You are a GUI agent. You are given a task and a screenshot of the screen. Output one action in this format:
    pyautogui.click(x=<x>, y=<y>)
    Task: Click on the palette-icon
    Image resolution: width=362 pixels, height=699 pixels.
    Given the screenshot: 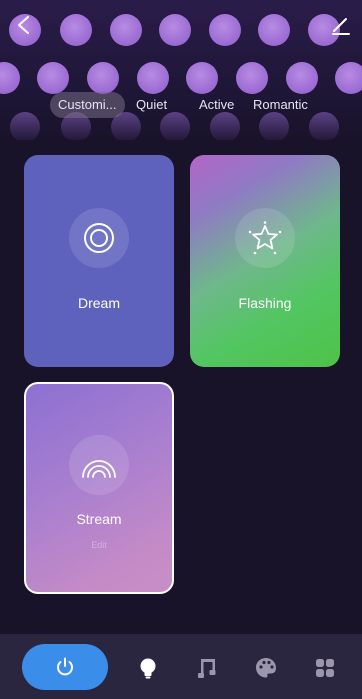 What is the action you would take?
    pyautogui.click(x=266, y=668)
    